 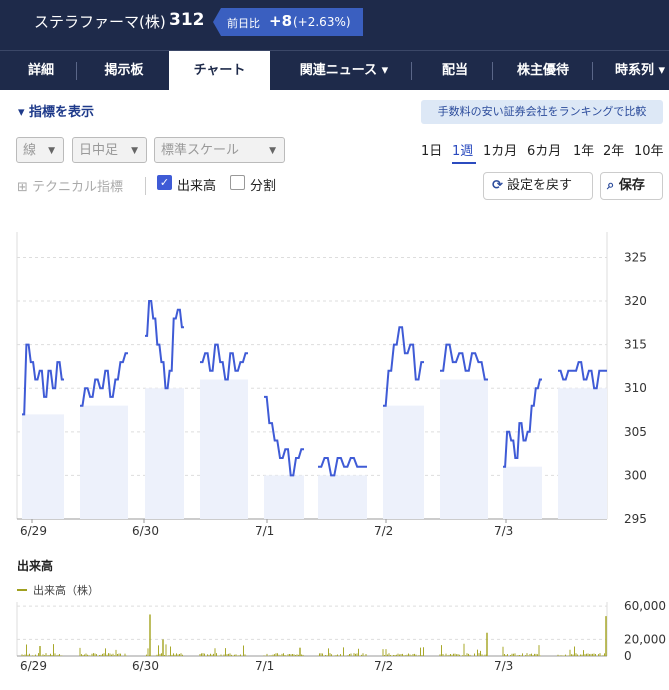 What do you see at coordinates (383, 666) in the screenshot?
I see `volume-x-tick-label: 7/2` at bounding box center [383, 666].